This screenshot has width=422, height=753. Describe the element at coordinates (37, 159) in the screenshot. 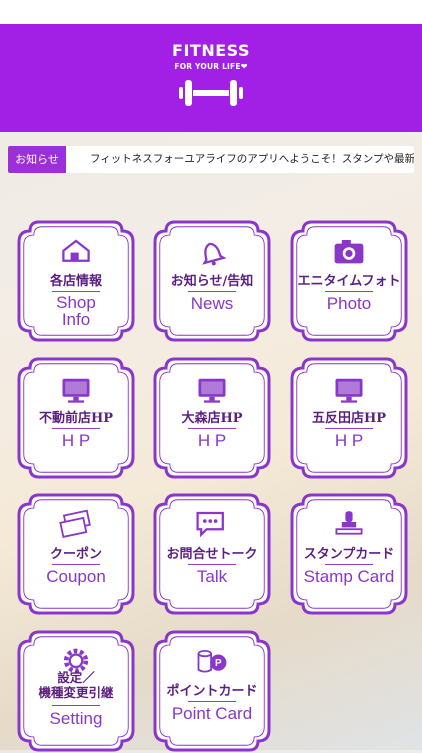

I see `news-label: お知らせ` at that location.